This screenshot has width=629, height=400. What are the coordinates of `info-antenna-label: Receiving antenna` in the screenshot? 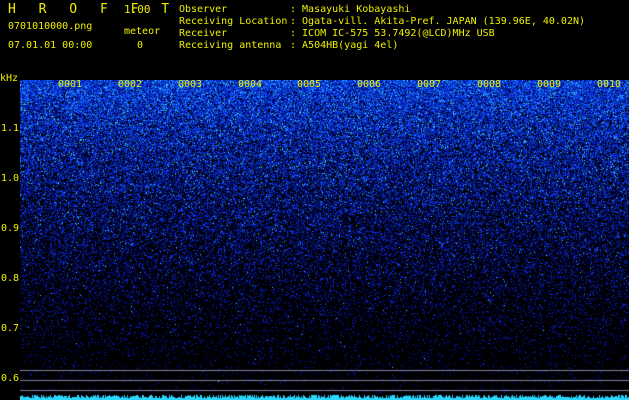 It's located at (230, 45).